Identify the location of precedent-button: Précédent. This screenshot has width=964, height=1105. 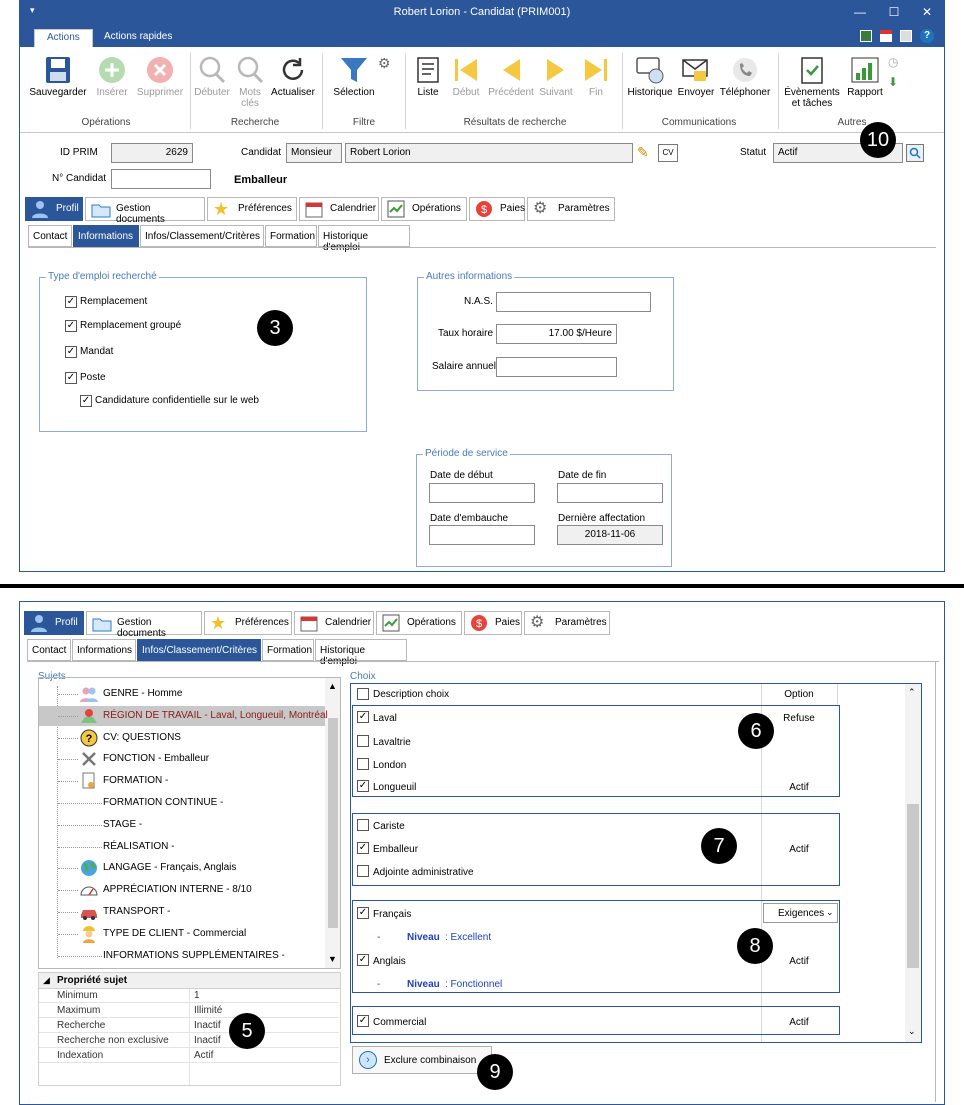
(511, 76).